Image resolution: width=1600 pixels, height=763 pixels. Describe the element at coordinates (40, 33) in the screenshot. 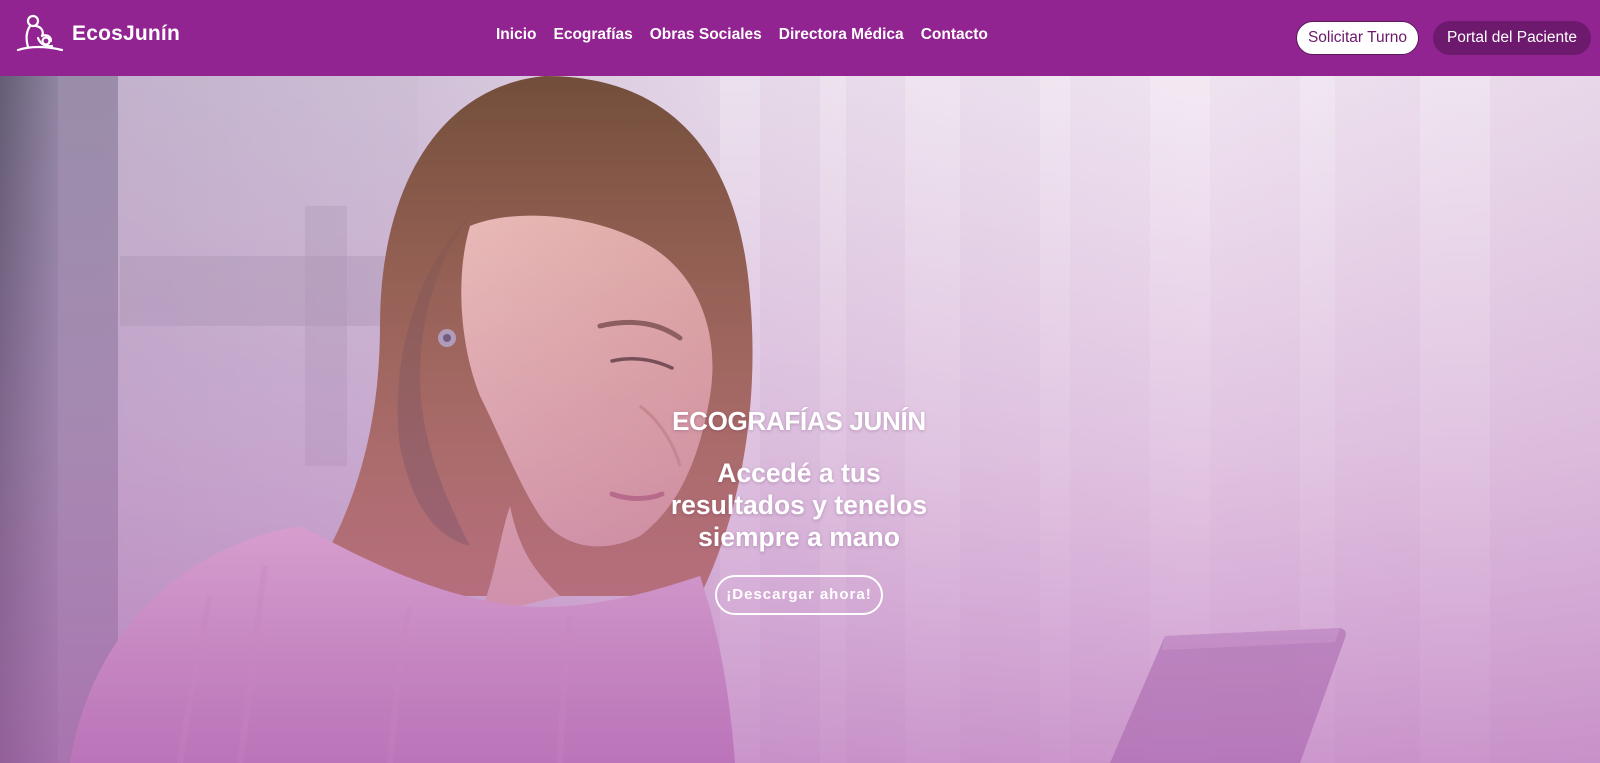

I see `mother-child-icon` at that location.